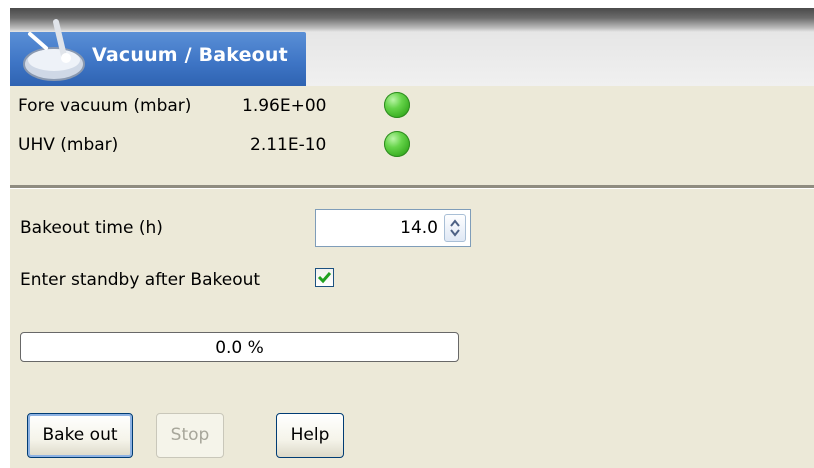 The height and width of the screenshot is (468, 814). I want to click on uhv-value: 2.11E-10, so click(288, 145).